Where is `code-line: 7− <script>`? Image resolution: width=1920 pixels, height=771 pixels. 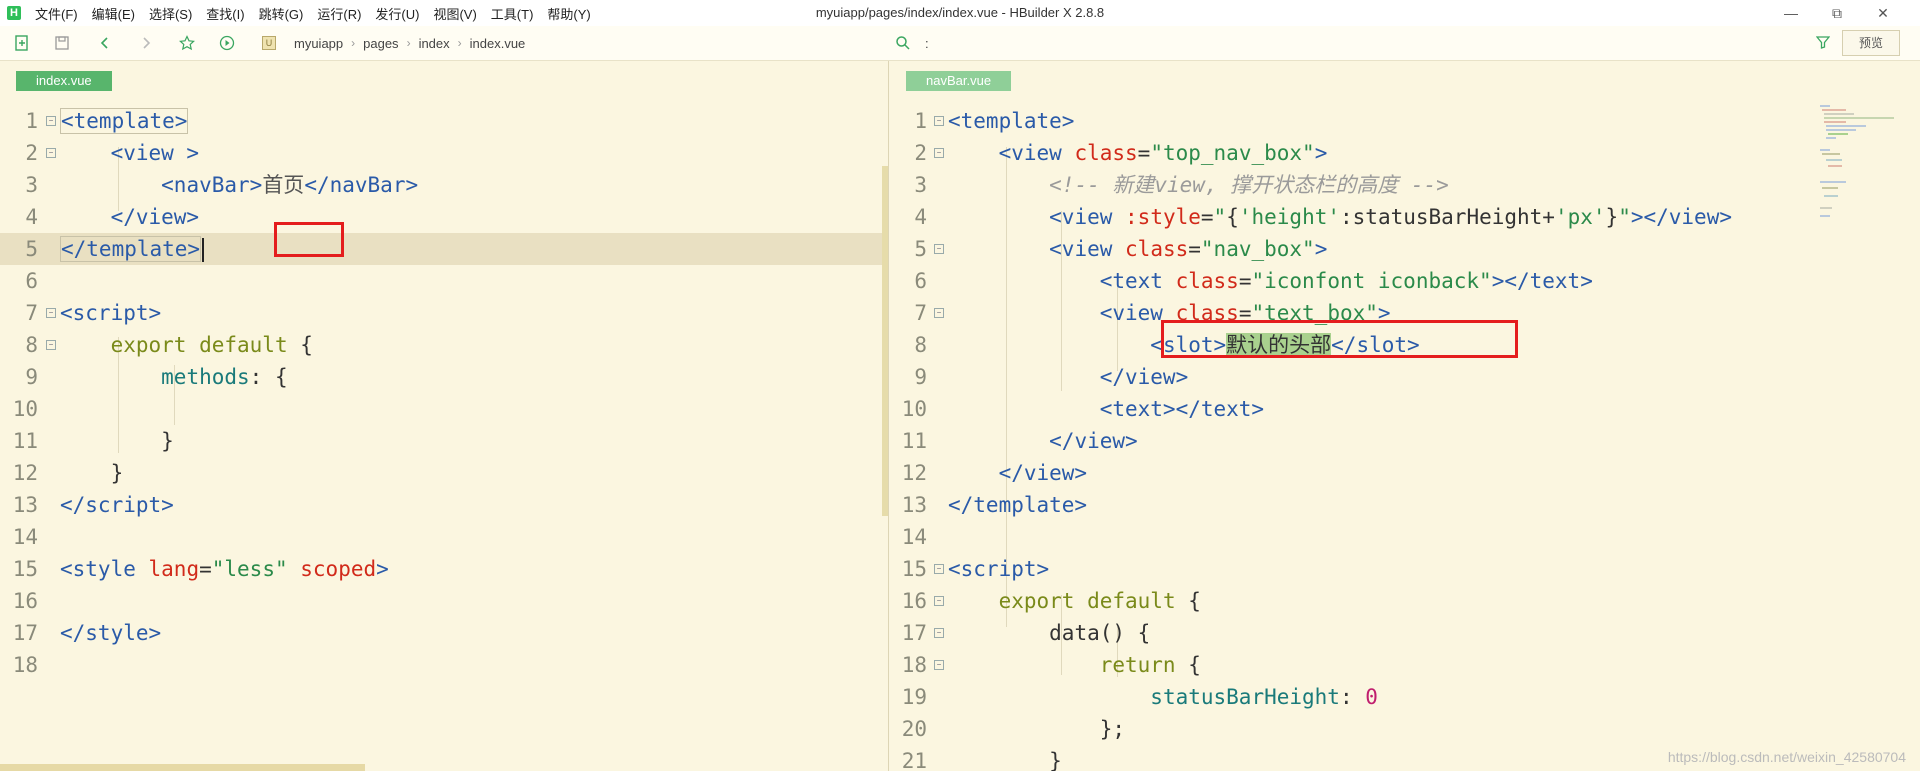
code-line: 7− <script> is located at coordinates (93, 313).